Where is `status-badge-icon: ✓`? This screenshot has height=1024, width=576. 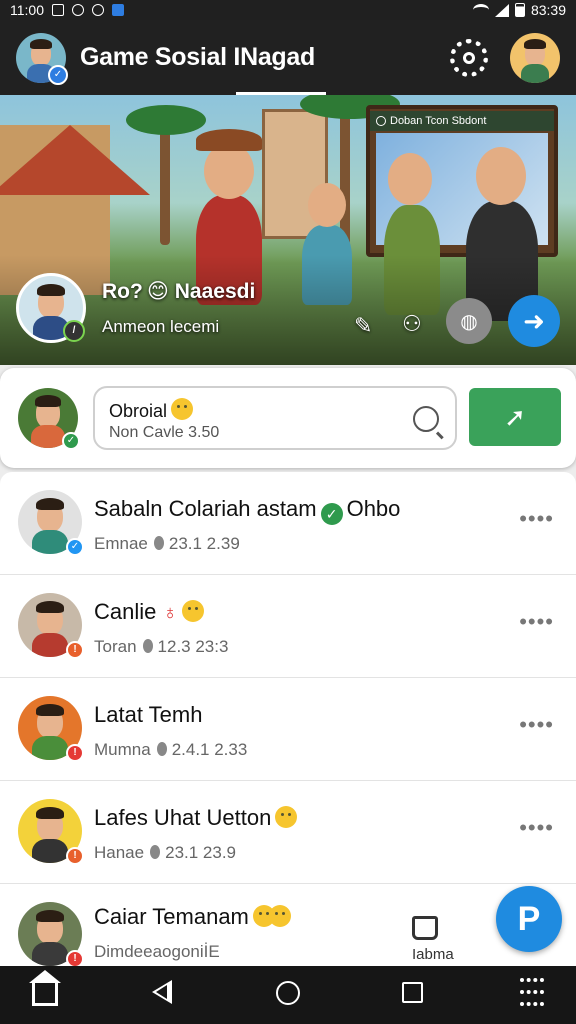 status-badge-icon: ✓ is located at coordinates (75, 547).